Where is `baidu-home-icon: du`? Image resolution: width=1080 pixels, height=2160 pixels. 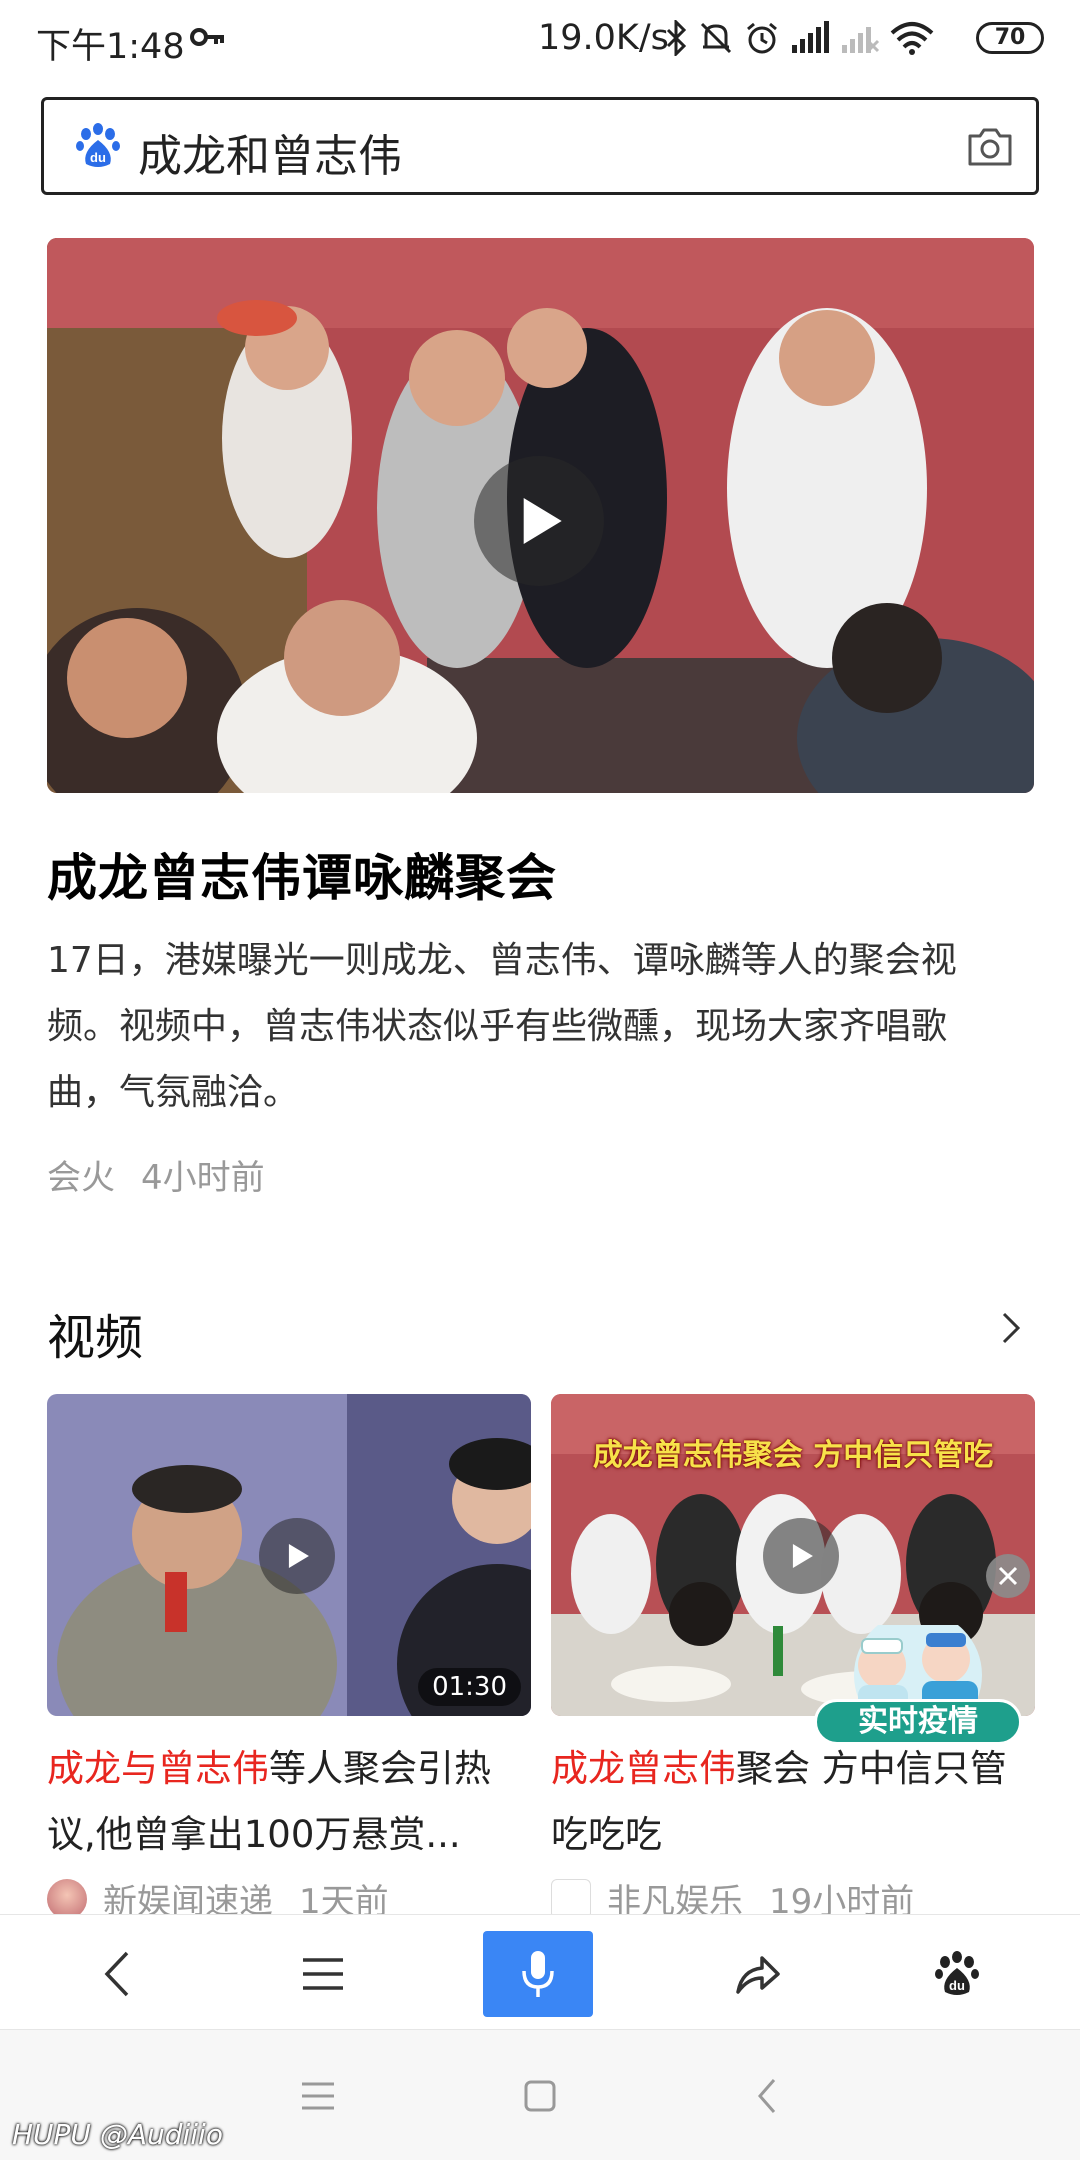
baidu-home-icon: du is located at coordinates (957, 1973).